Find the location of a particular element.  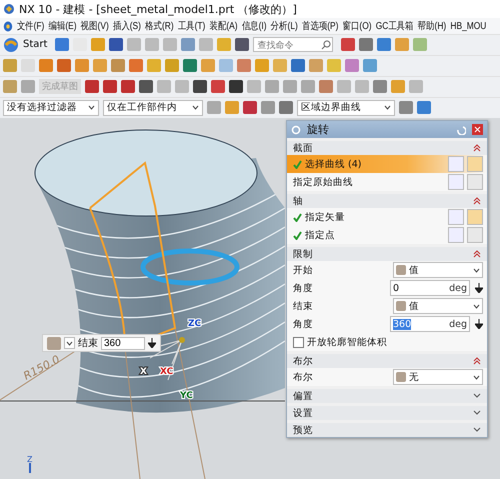

section-title: 限制 is located at coordinates (303, 254).